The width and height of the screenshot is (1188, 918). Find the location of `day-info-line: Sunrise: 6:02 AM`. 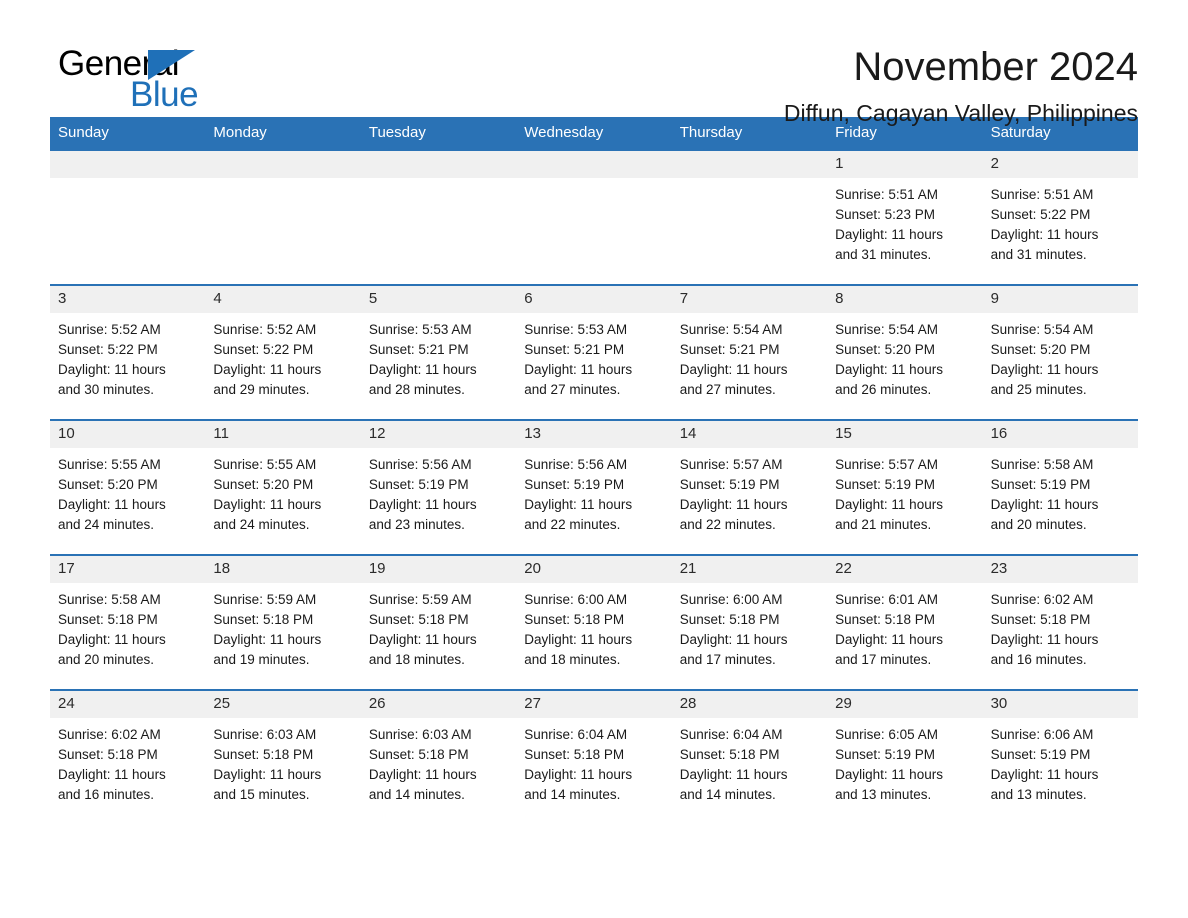

day-info-line: Sunrise: 6:02 AM is located at coordinates (109, 734).